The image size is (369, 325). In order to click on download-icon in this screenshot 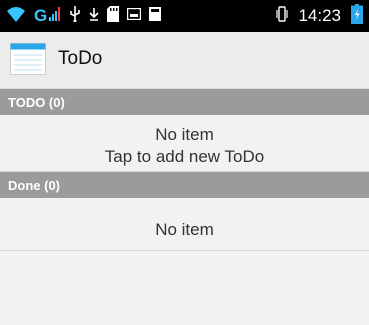, I will do `click(94, 16)`.